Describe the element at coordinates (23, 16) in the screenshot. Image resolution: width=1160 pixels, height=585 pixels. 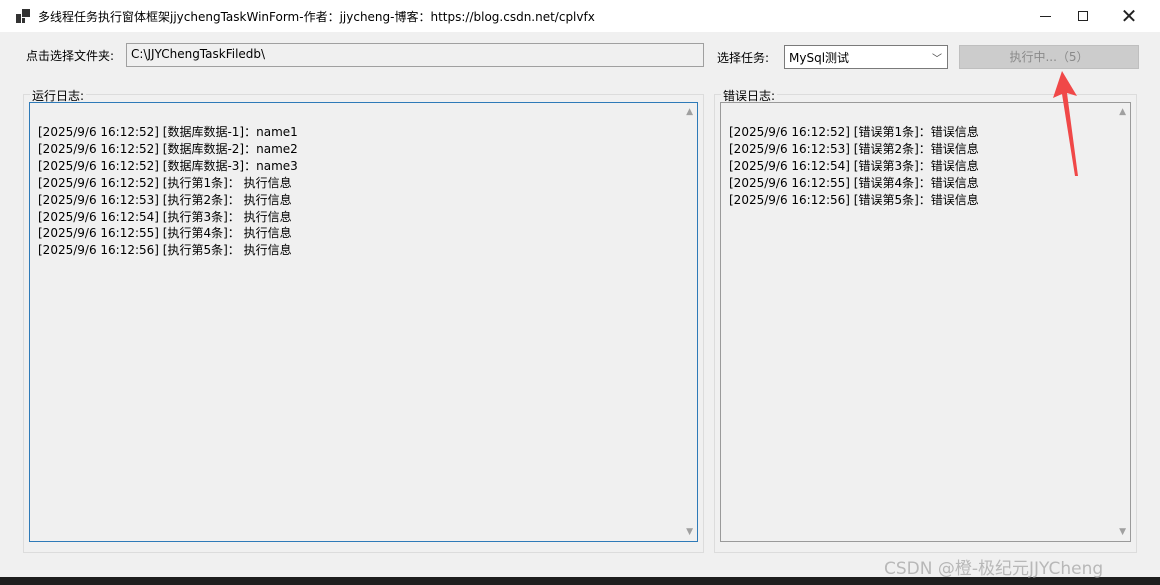
I see `app-icon` at that location.